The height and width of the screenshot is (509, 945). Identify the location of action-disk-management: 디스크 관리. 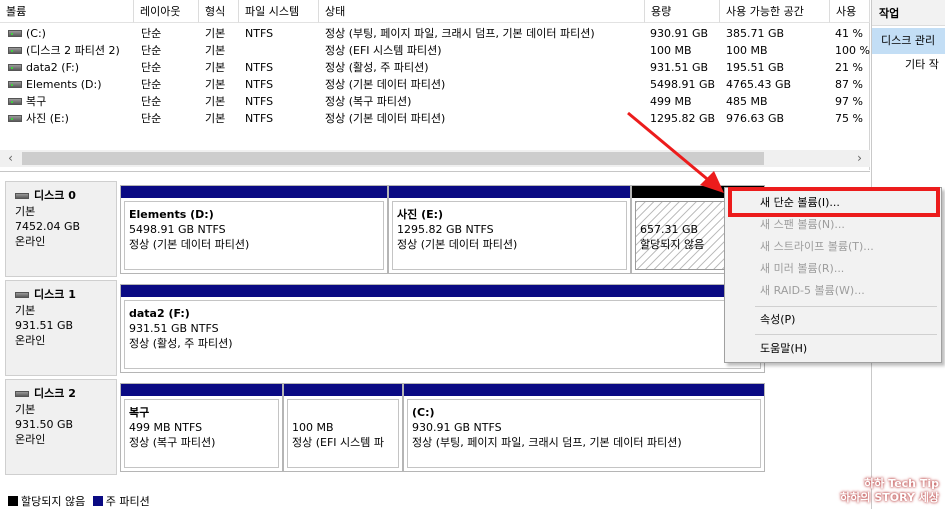
(908, 41).